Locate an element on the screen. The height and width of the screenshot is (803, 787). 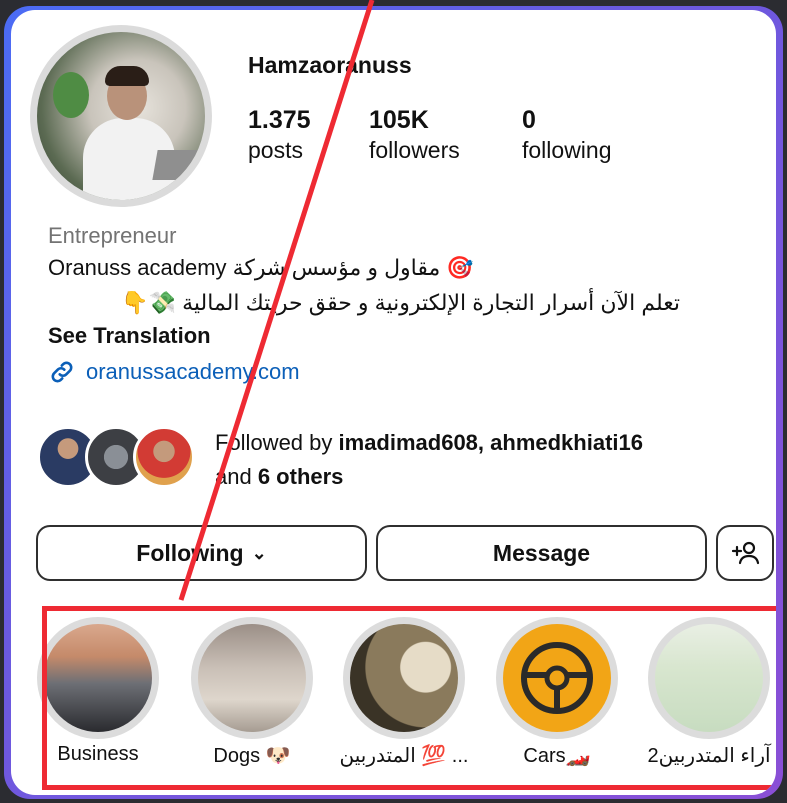
add-user-icon is located at coordinates (745, 553).